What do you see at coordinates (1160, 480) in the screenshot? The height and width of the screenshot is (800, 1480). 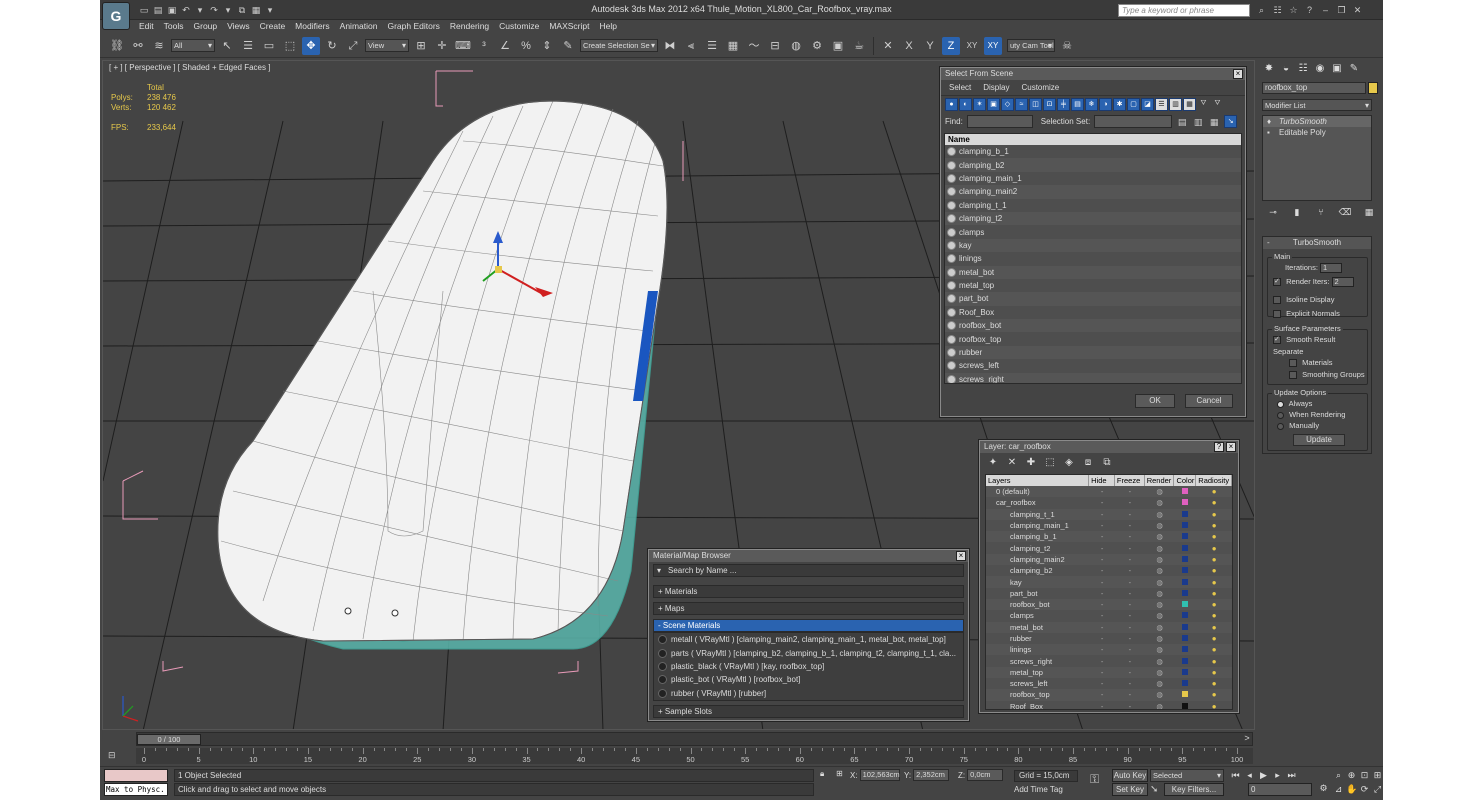 I see `col-render: Render` at bounding box center [1160, 480].